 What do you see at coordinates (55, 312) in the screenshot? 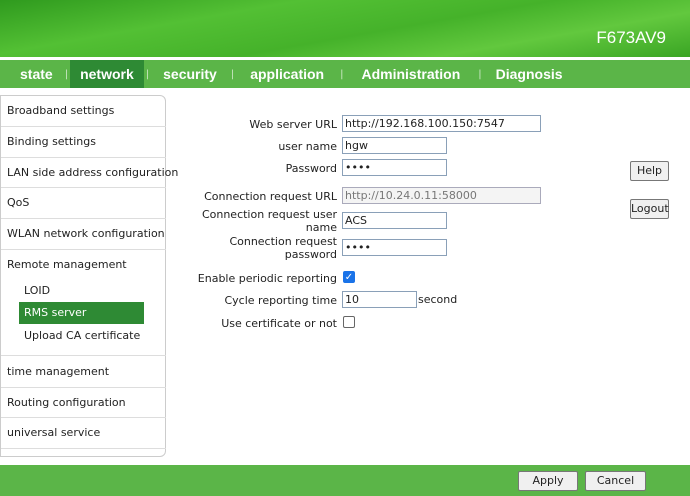
I see `sidebar-subitem-label: RMS server` at bounding box center [55, 312].